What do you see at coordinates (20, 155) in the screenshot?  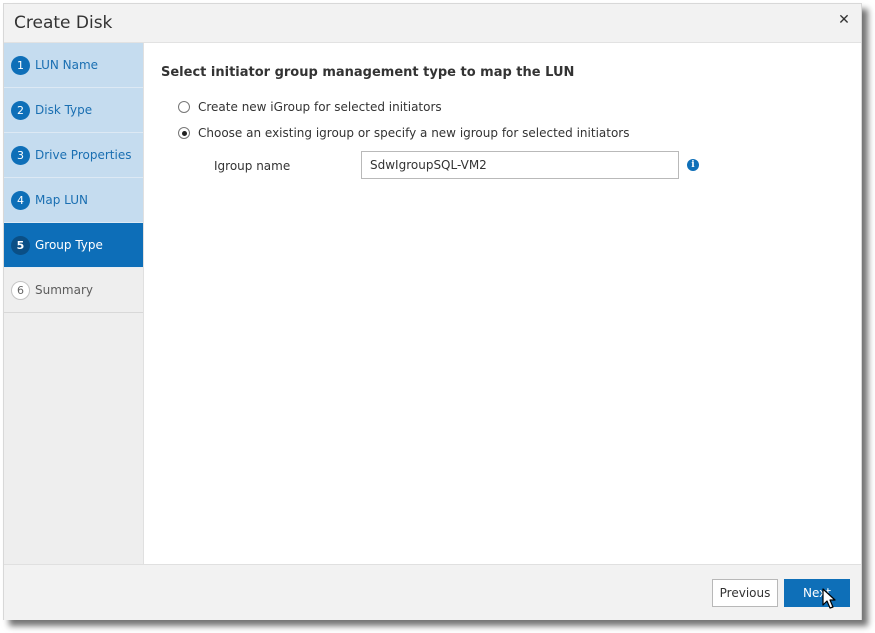 I see `step-number-badge: 3` at bounding box center [20, 155].